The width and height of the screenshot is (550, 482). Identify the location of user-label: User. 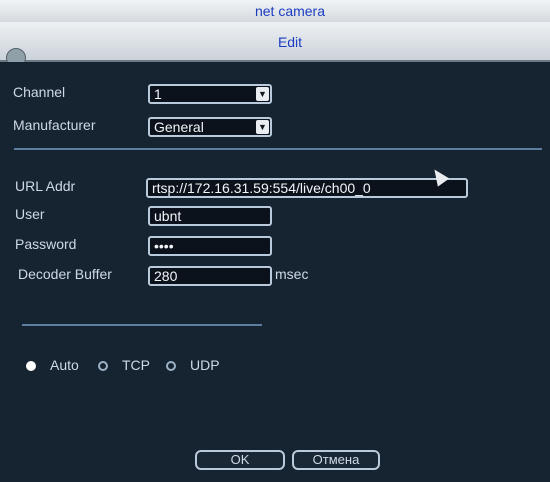
(30, 214).